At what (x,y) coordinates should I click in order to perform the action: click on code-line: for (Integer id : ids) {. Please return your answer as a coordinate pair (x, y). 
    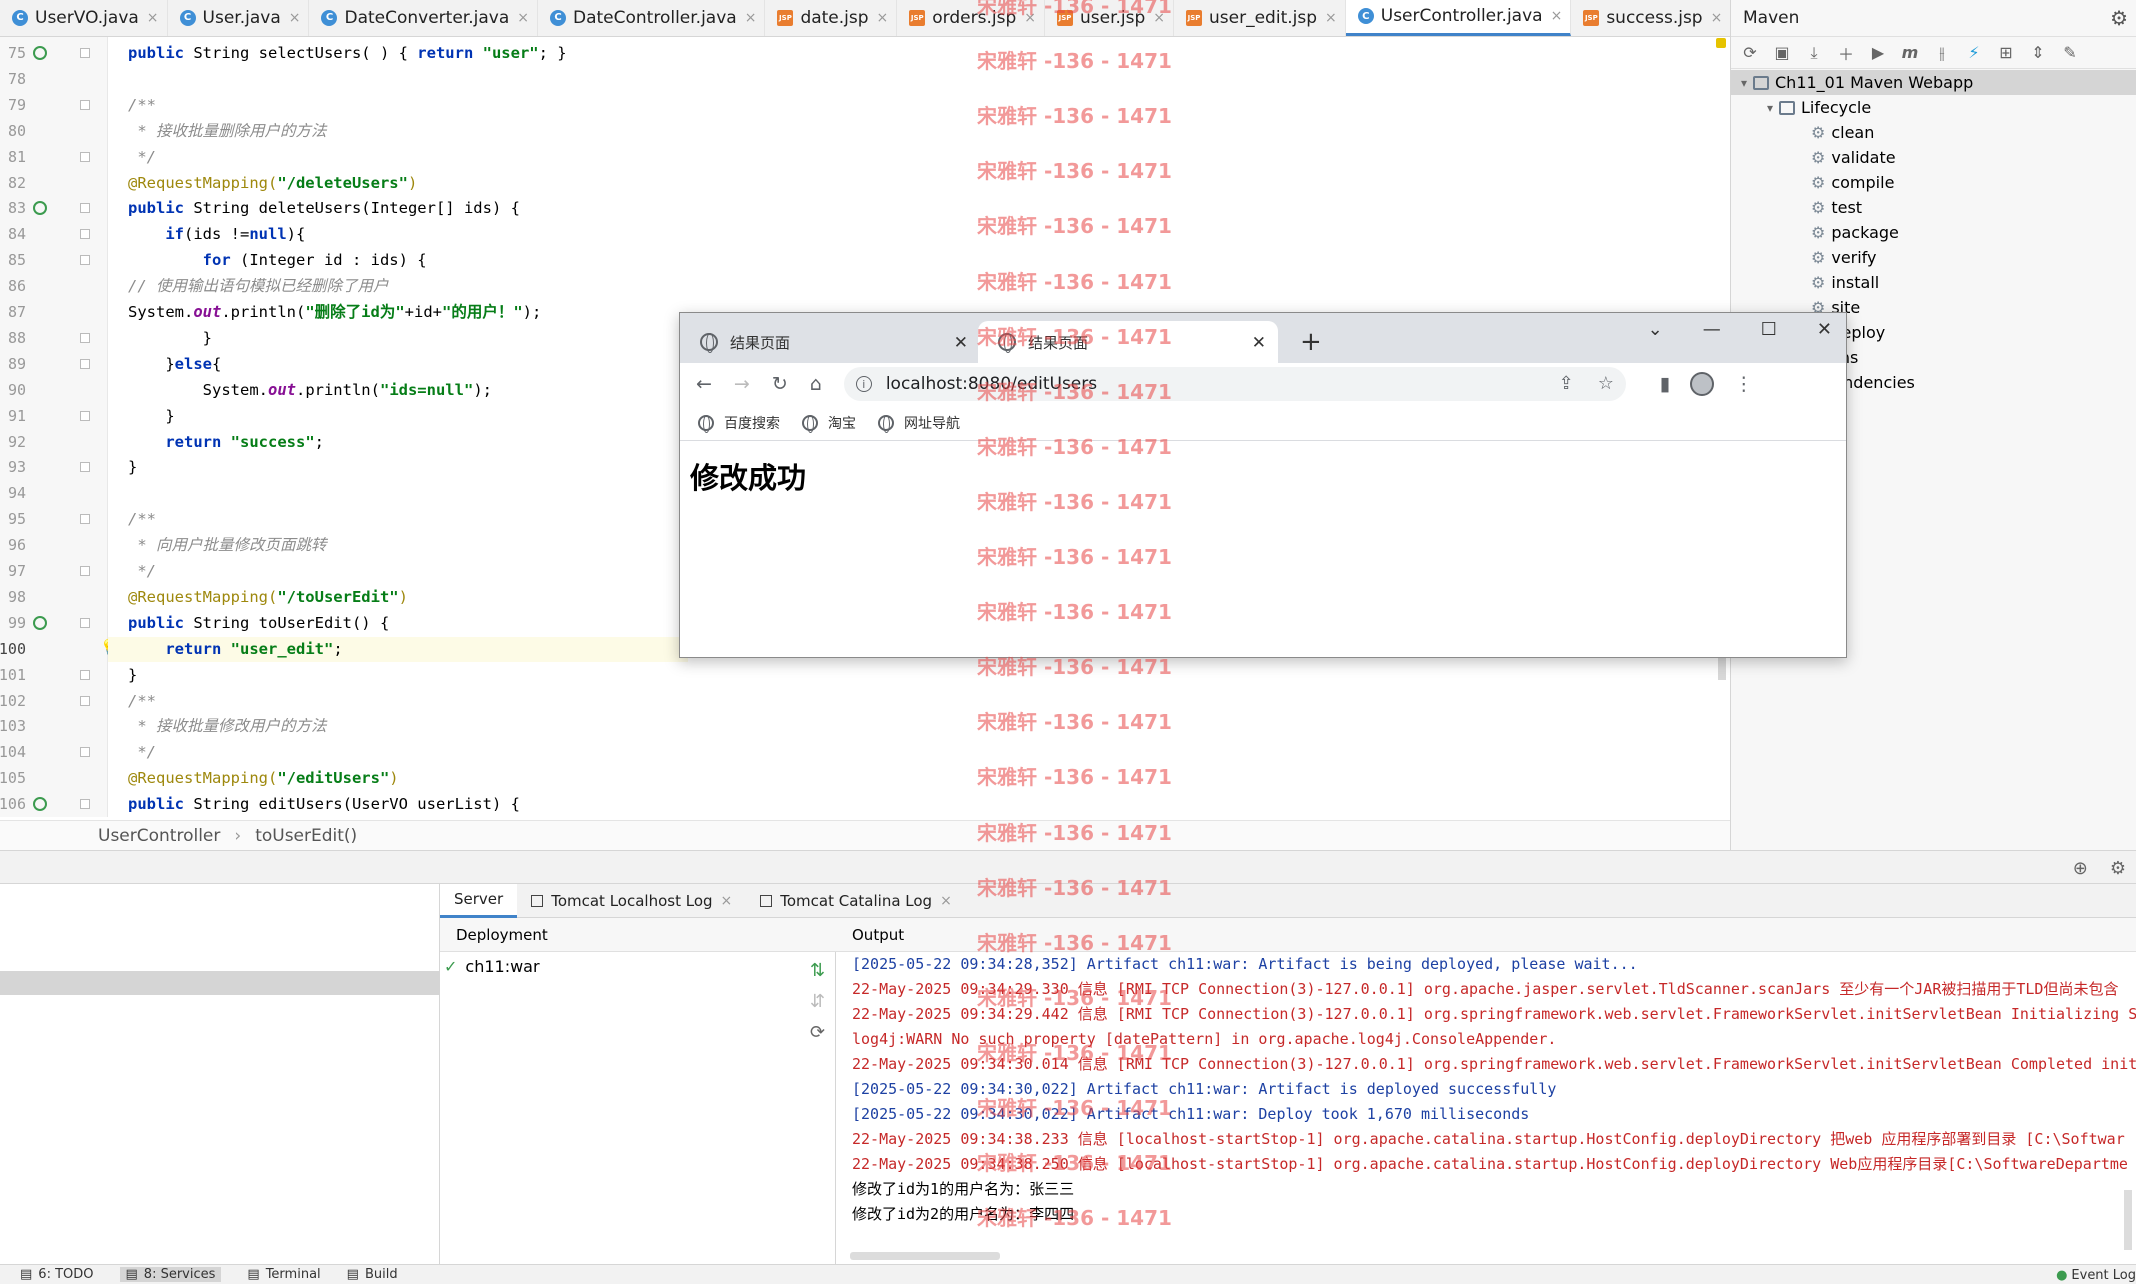
    Looking at the image, I should click on (277, 260).